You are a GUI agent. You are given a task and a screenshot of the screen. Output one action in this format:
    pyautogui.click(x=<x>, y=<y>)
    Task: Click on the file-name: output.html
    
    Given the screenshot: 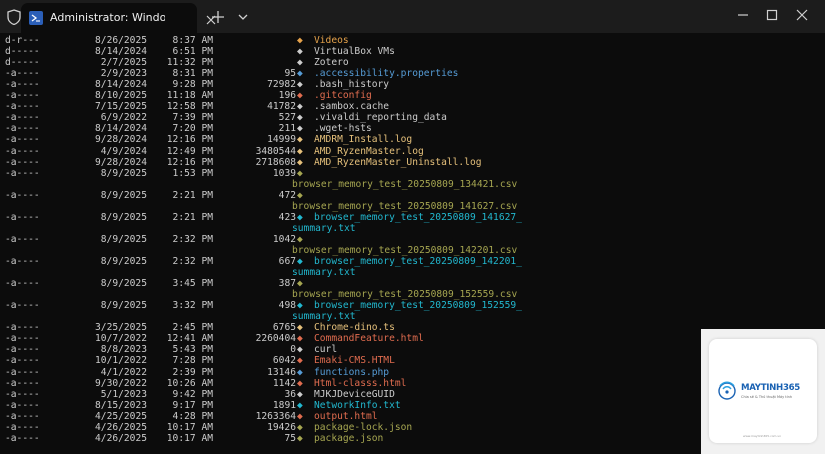 What is the action you would take?
    pyautogui.click(x=346, y=416)
    